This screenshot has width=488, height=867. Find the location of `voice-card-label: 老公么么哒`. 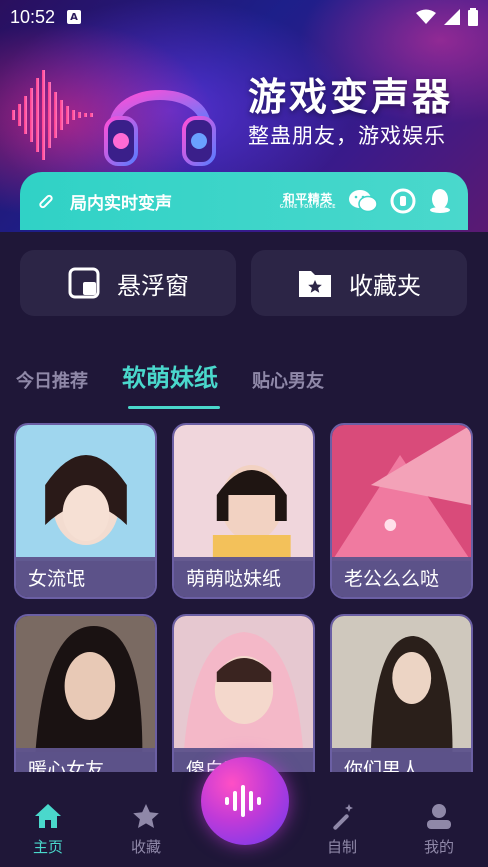

voice-card-label: 老公么么哒 is located at coordinates (401, 577).